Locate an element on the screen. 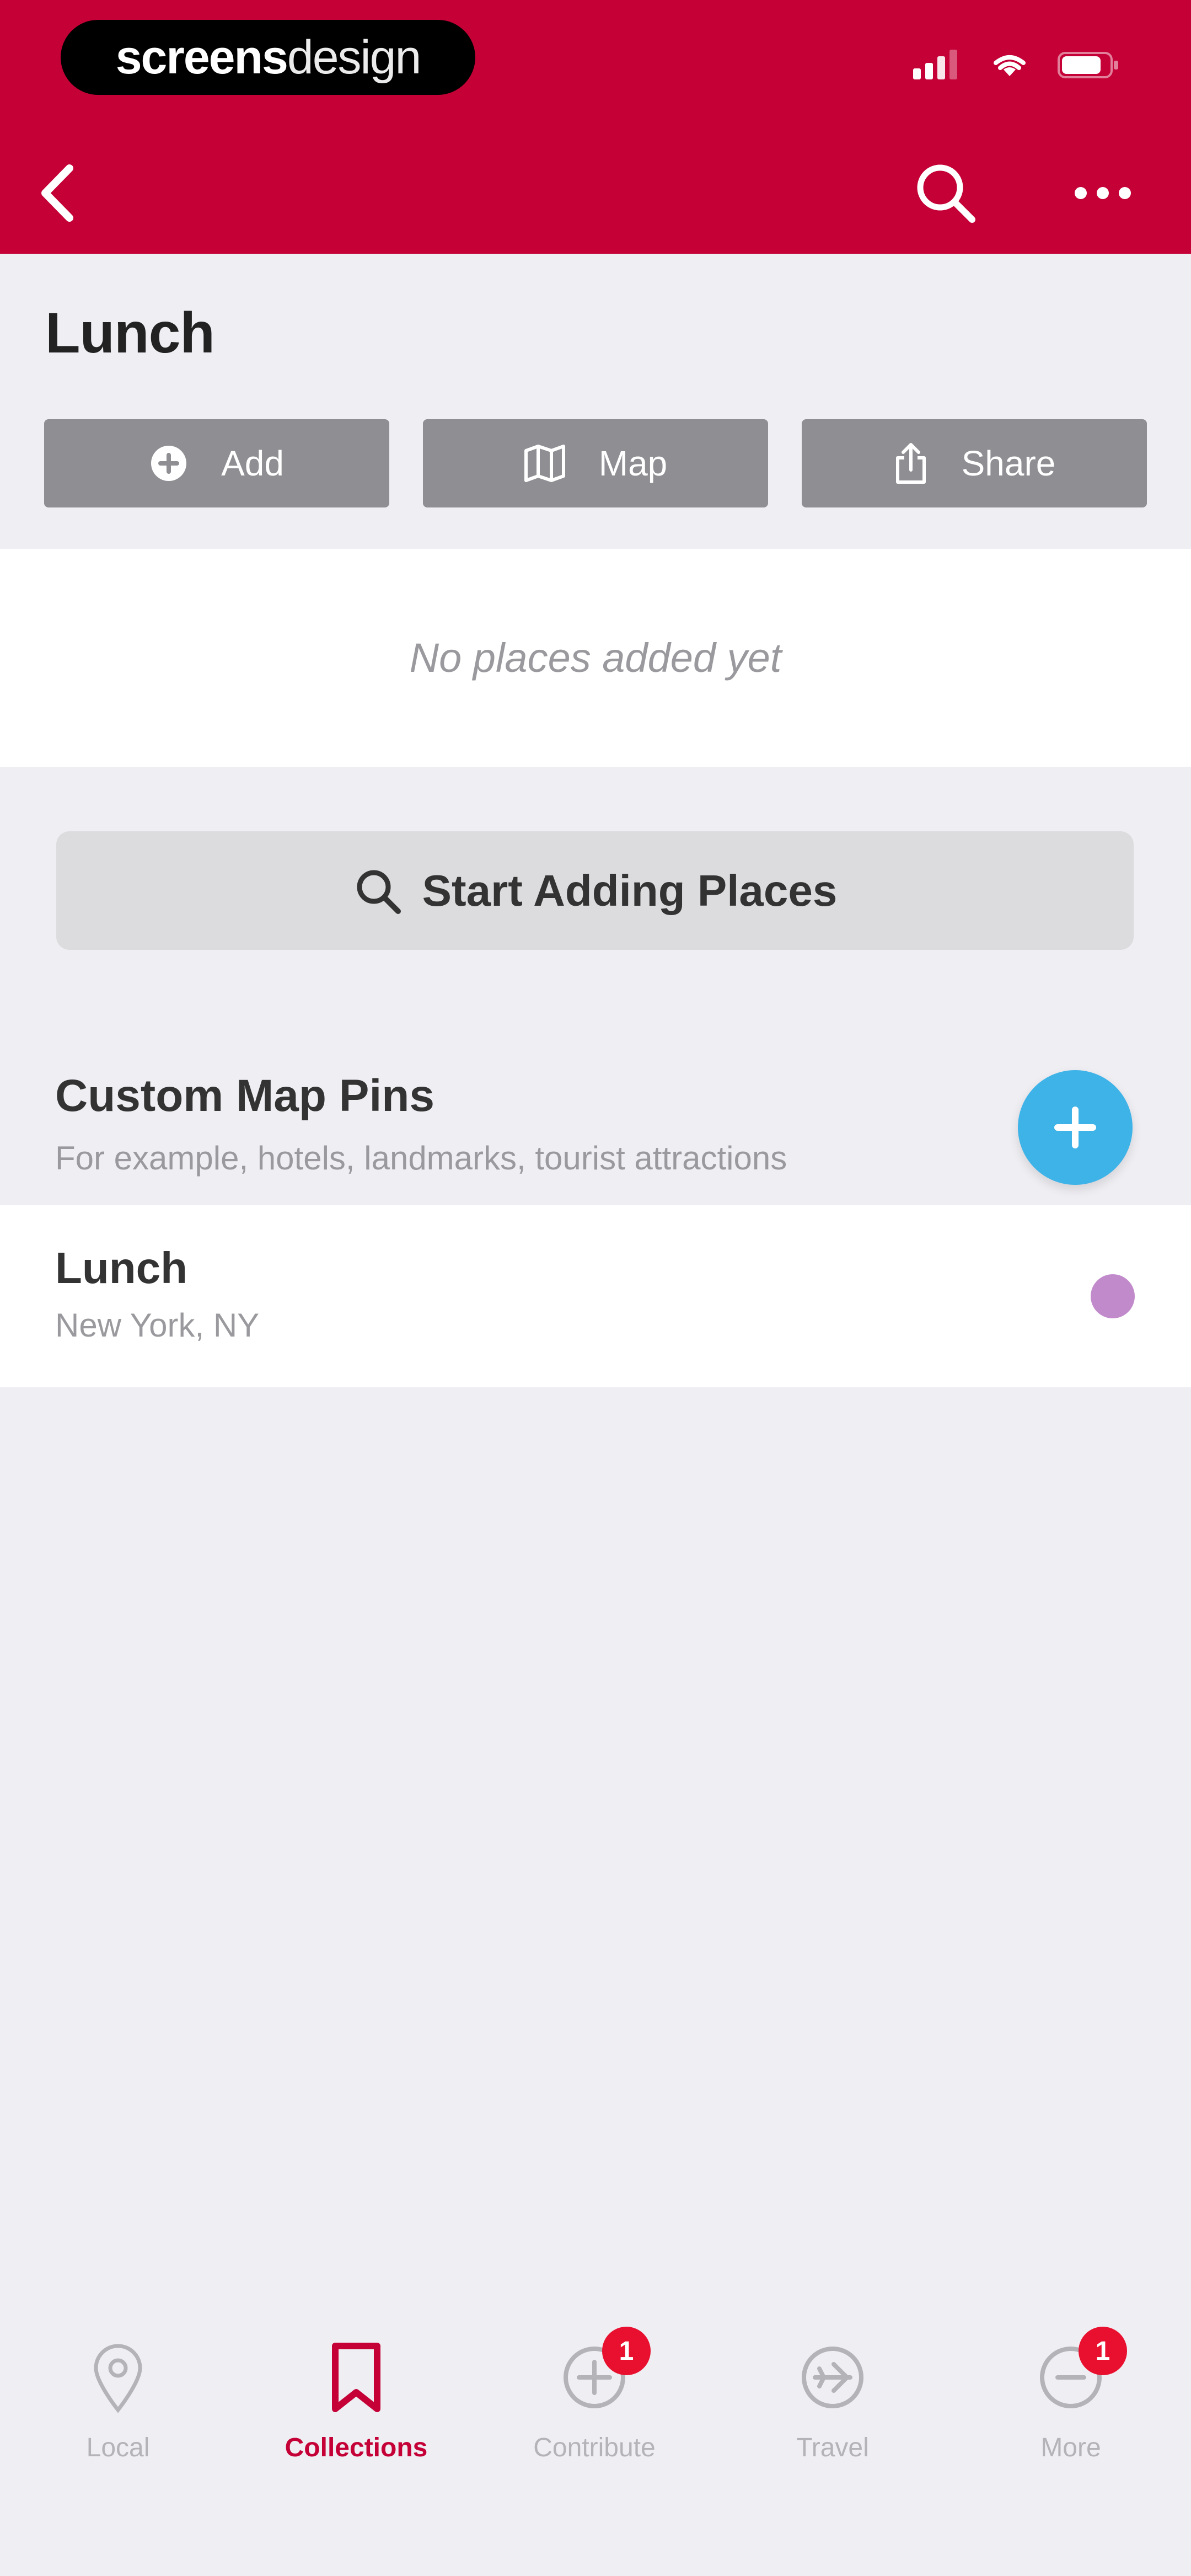  add-custom-pin-button is located at coordinates (1075, 1127).